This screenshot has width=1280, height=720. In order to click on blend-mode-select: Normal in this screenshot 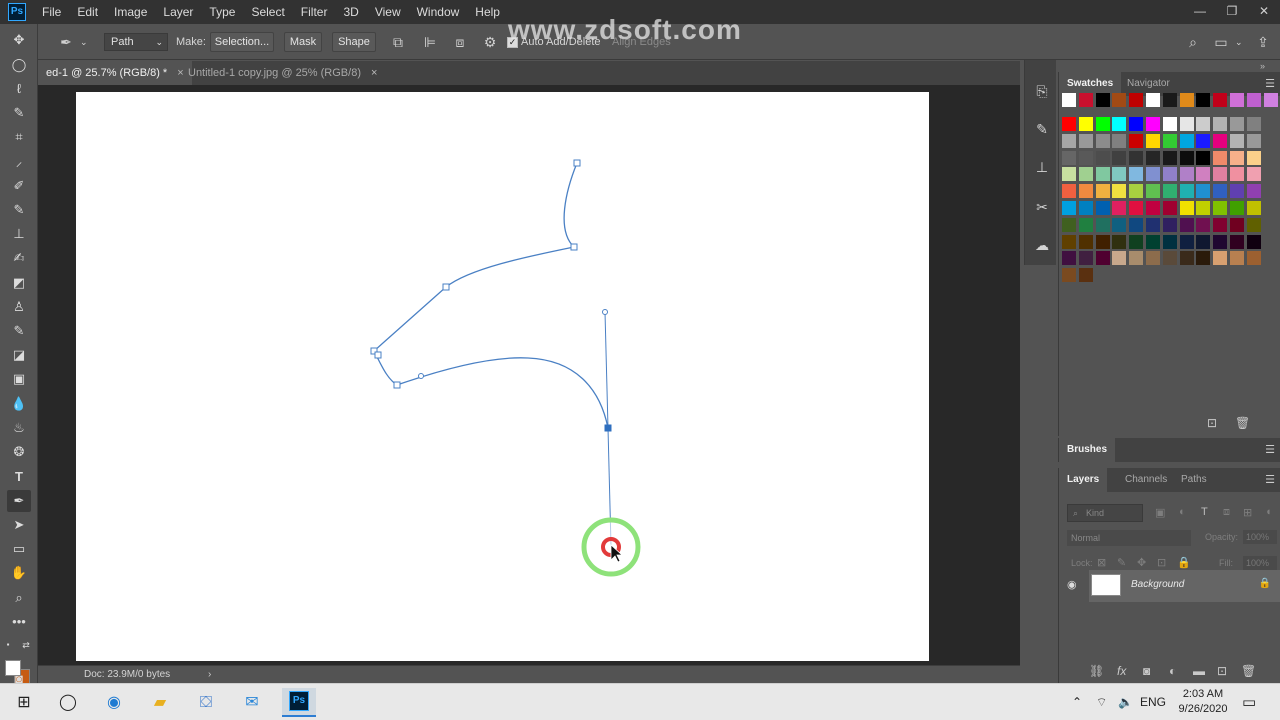, I will do `click(1129, 538)`.